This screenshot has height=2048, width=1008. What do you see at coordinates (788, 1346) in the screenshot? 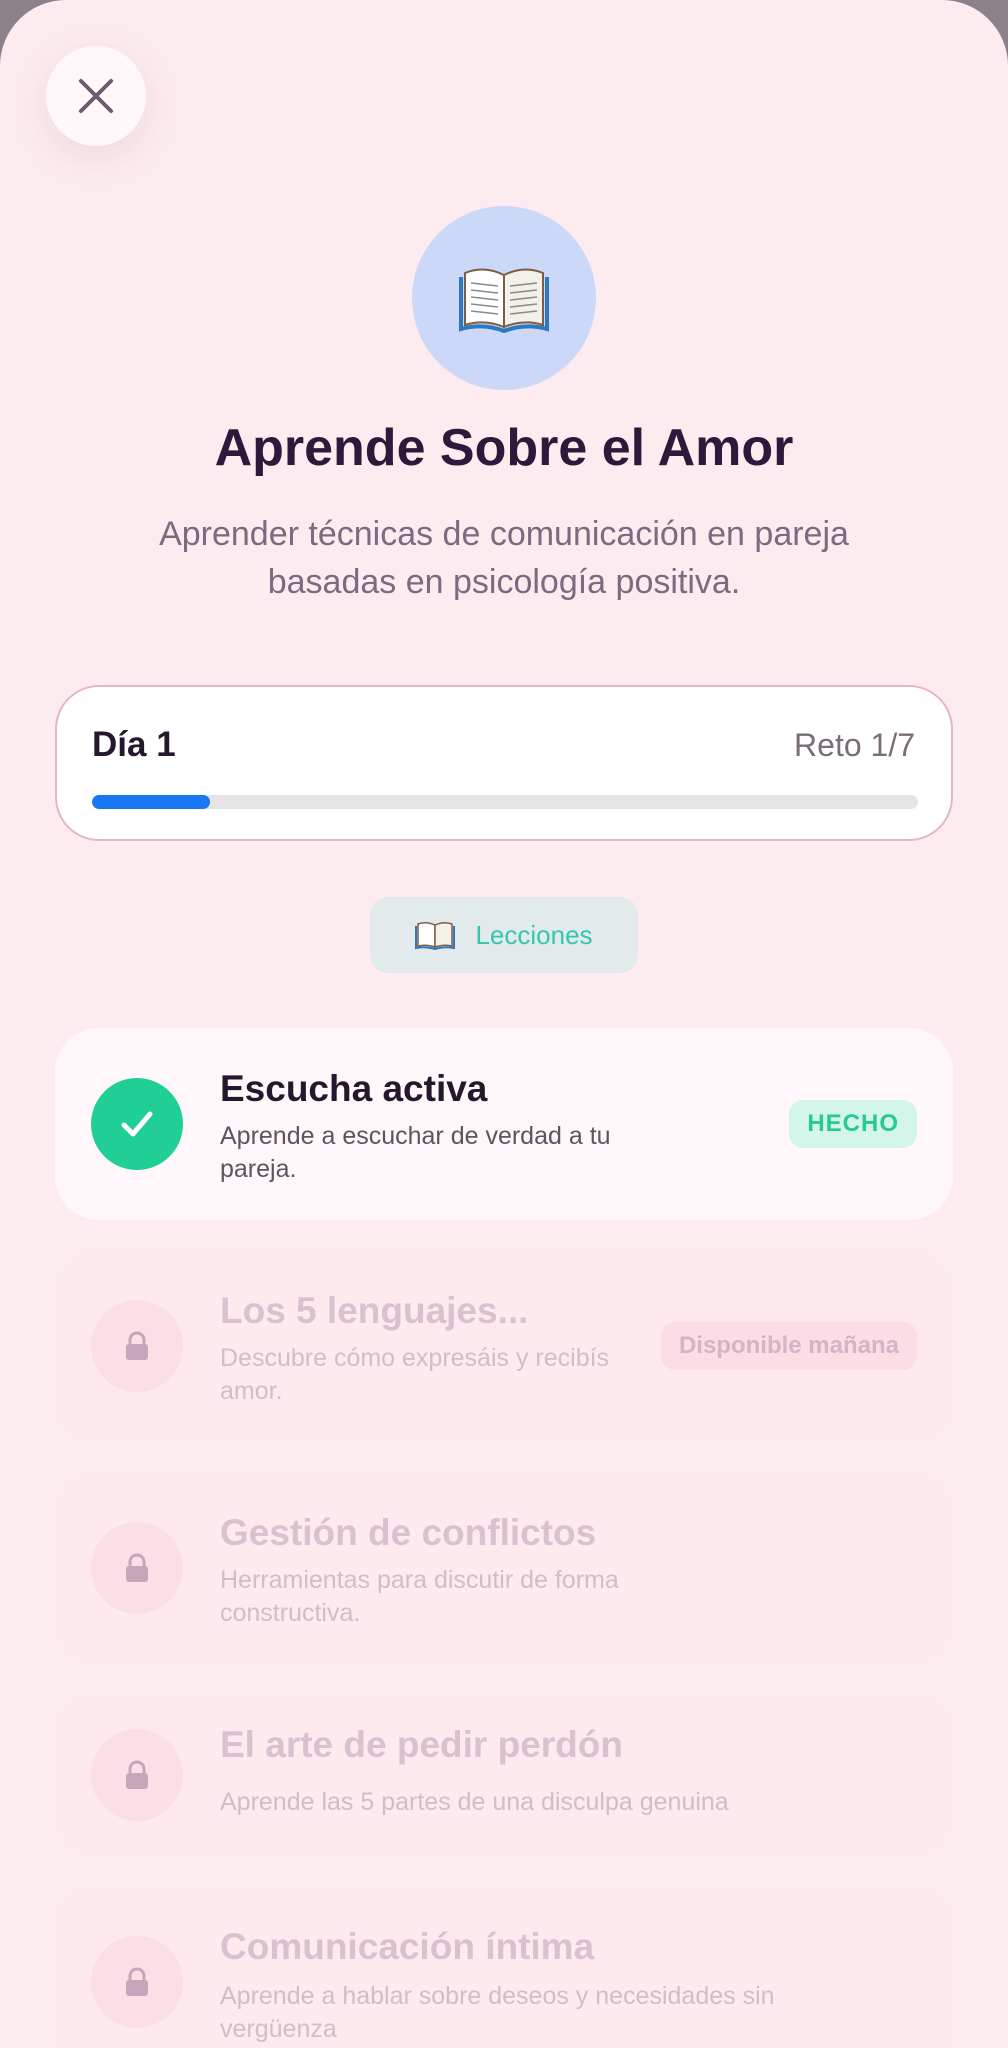
I see `status-badge-available-tomorrow: Disponible mañana` at bounding box center [788, 1346].